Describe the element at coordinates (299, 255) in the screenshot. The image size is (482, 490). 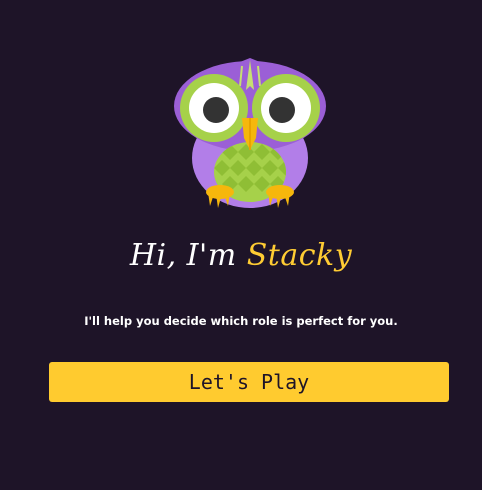
I see `mascot-name: Stacky` at that location.